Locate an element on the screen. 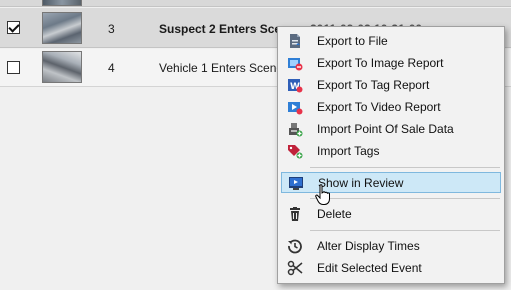  menu-item-label: Export to File is located at coordinates (352, 41).